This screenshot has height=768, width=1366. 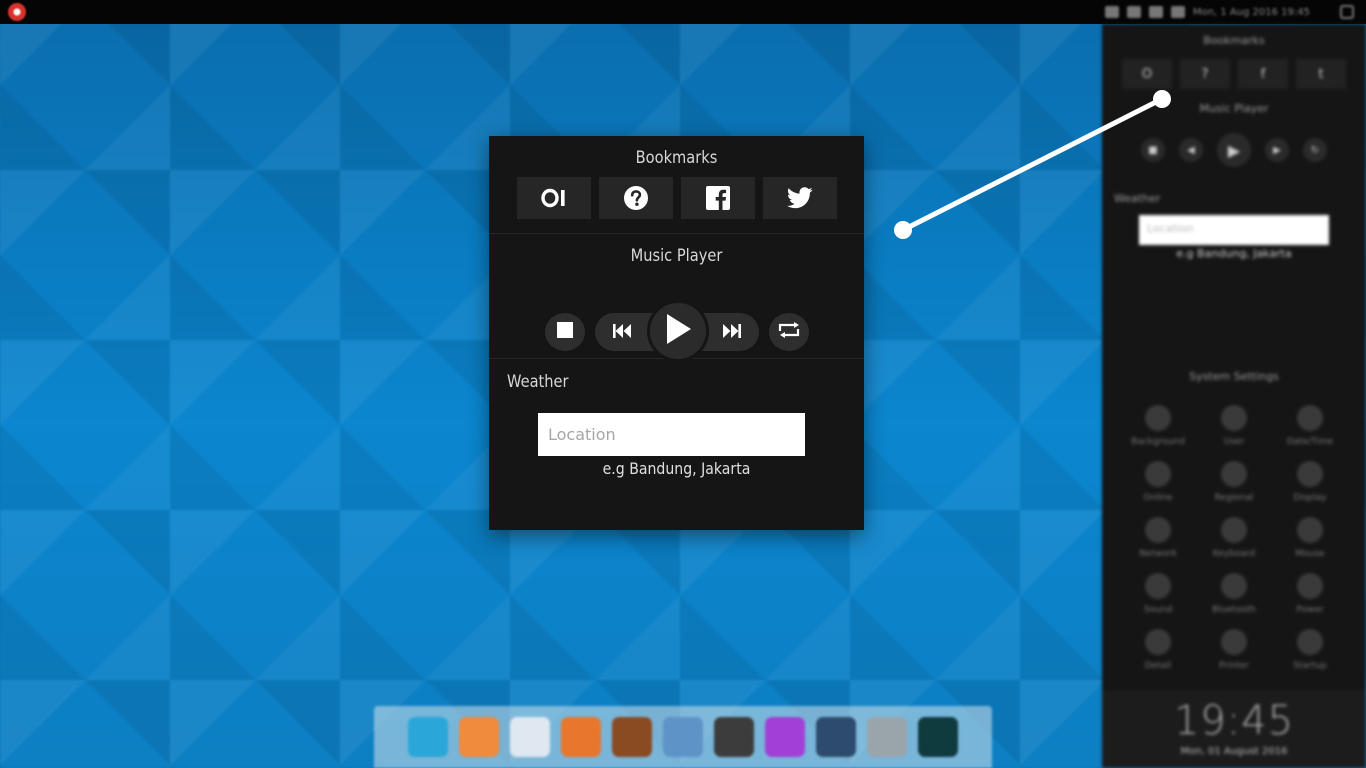 I want to click on package-icon, so click(x=683, y=737).